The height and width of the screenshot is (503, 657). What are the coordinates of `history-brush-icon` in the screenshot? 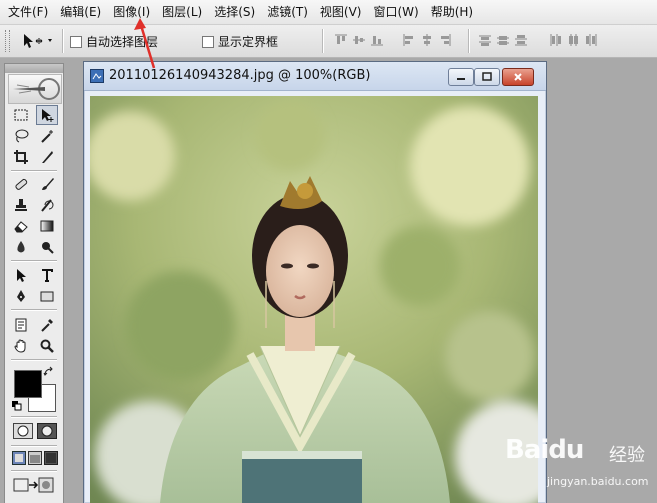 It's located at (47, 205).